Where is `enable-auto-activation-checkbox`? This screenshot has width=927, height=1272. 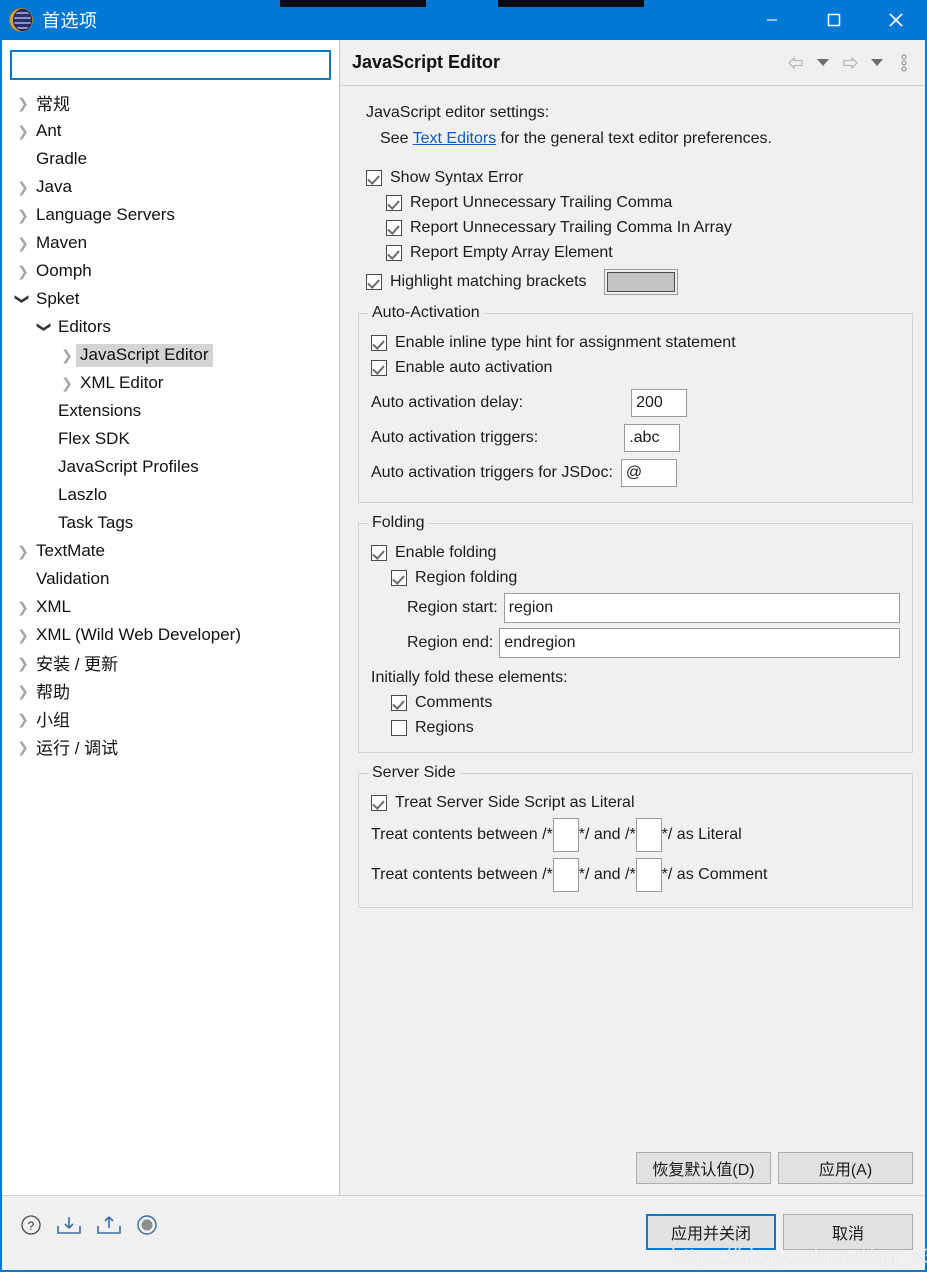
enable-auto-activation-checkbox is located at coordinates (379, 367).